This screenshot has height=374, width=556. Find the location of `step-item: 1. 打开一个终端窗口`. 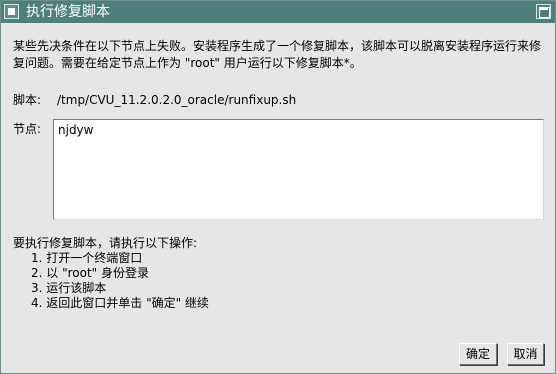

step-item: 1. 打开一个终端窗口 is located at coordinates (87, 258).